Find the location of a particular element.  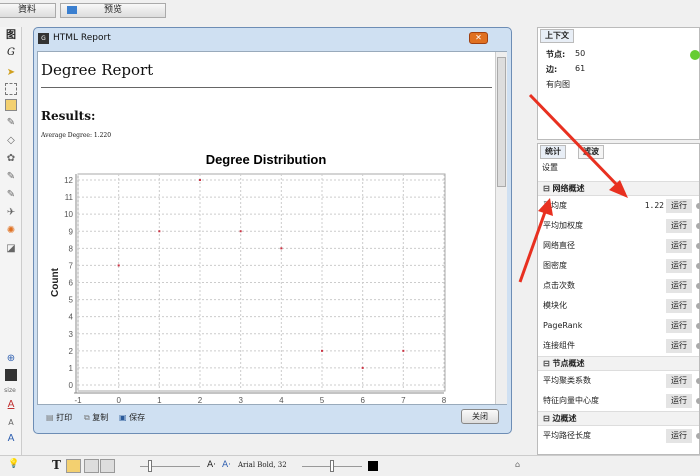

background-color-icon is located at coordinates (11, 375).